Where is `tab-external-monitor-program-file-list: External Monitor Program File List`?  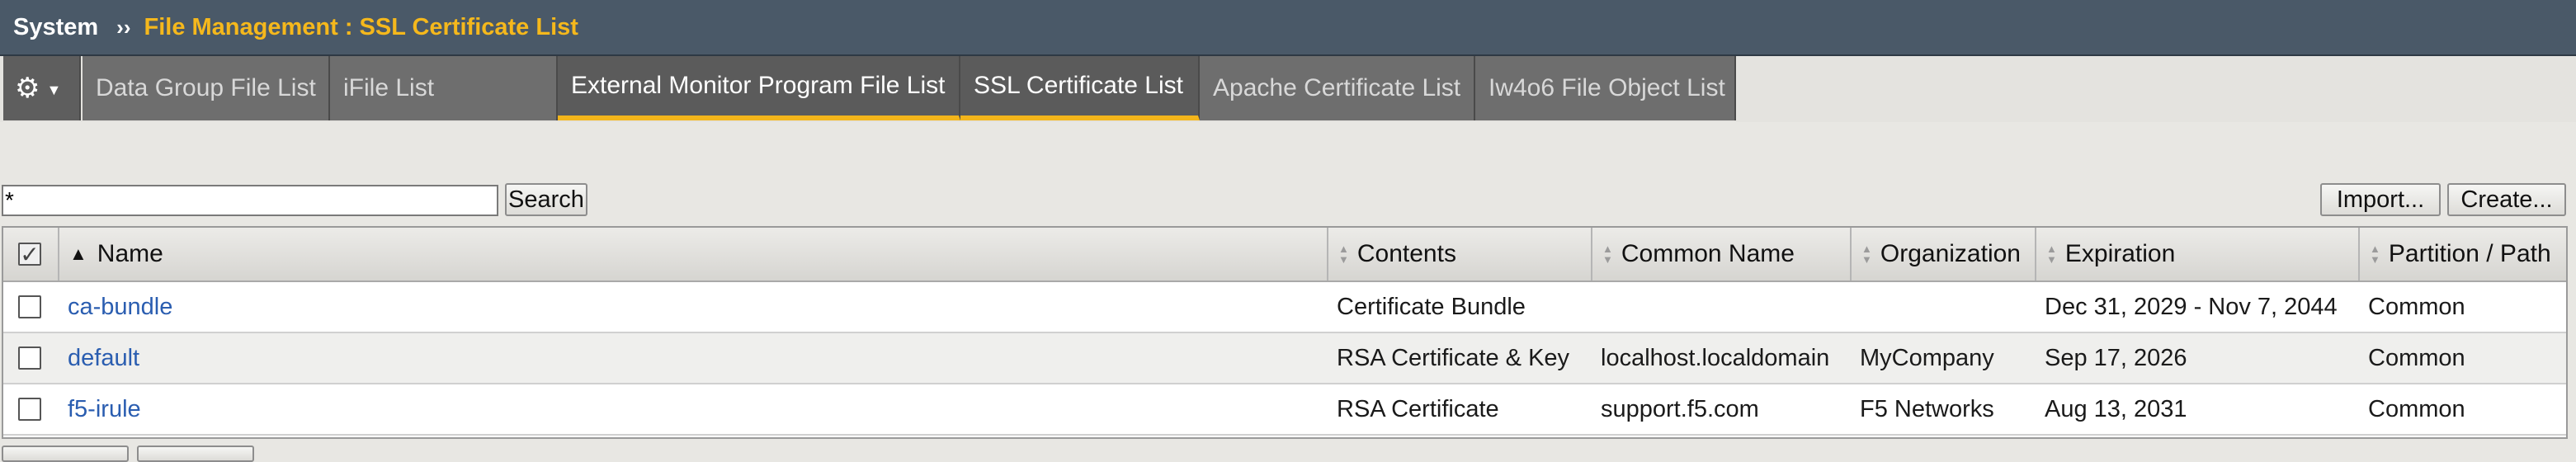
tab-external-monitor-program-file-list: External Monitor Program File List is located at coordinates (759, 88).